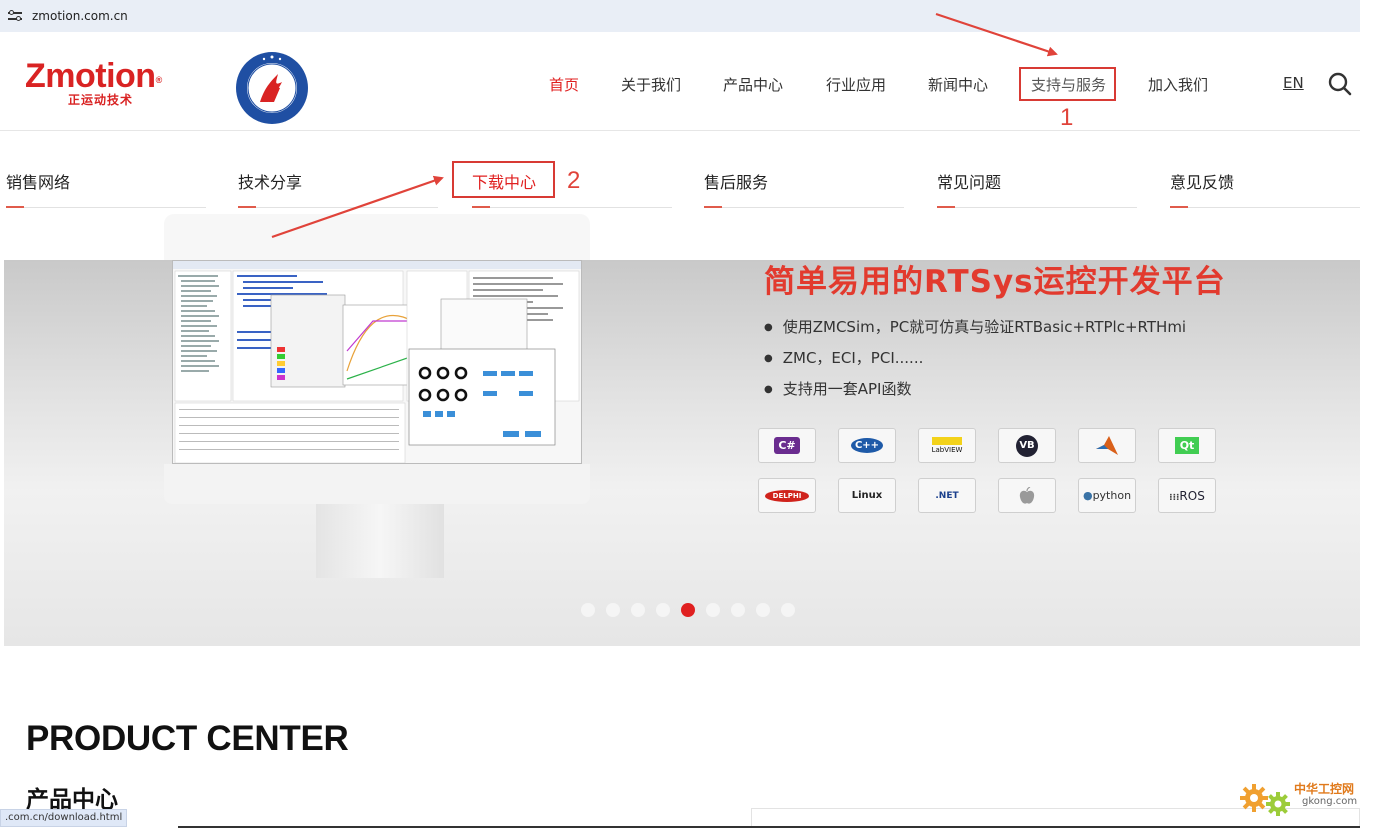  Describe the element at coordinates (651, 84) in the screenshot. I see `nav-about: 关于我们` at that location.